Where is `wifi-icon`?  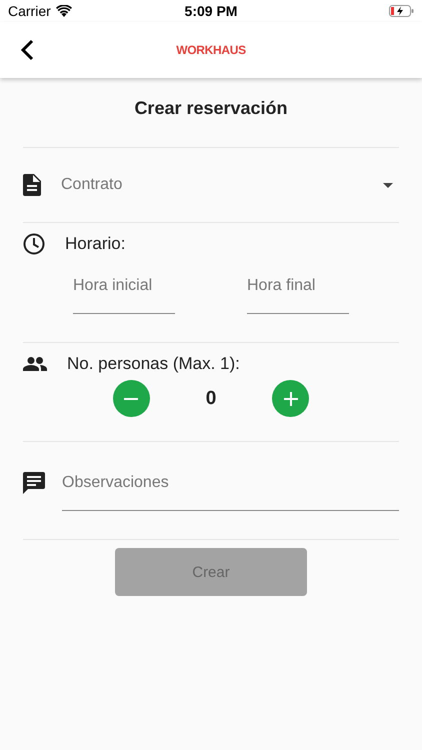 wifi-icon is located at coordinates (64, 11).